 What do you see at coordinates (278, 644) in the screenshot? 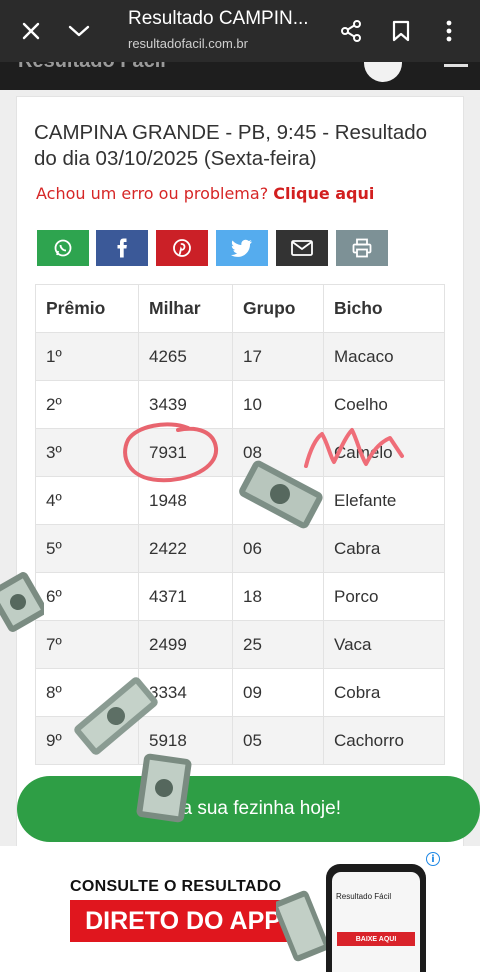
I see `cell-grupo: 25` at bounding box center [278, 644].